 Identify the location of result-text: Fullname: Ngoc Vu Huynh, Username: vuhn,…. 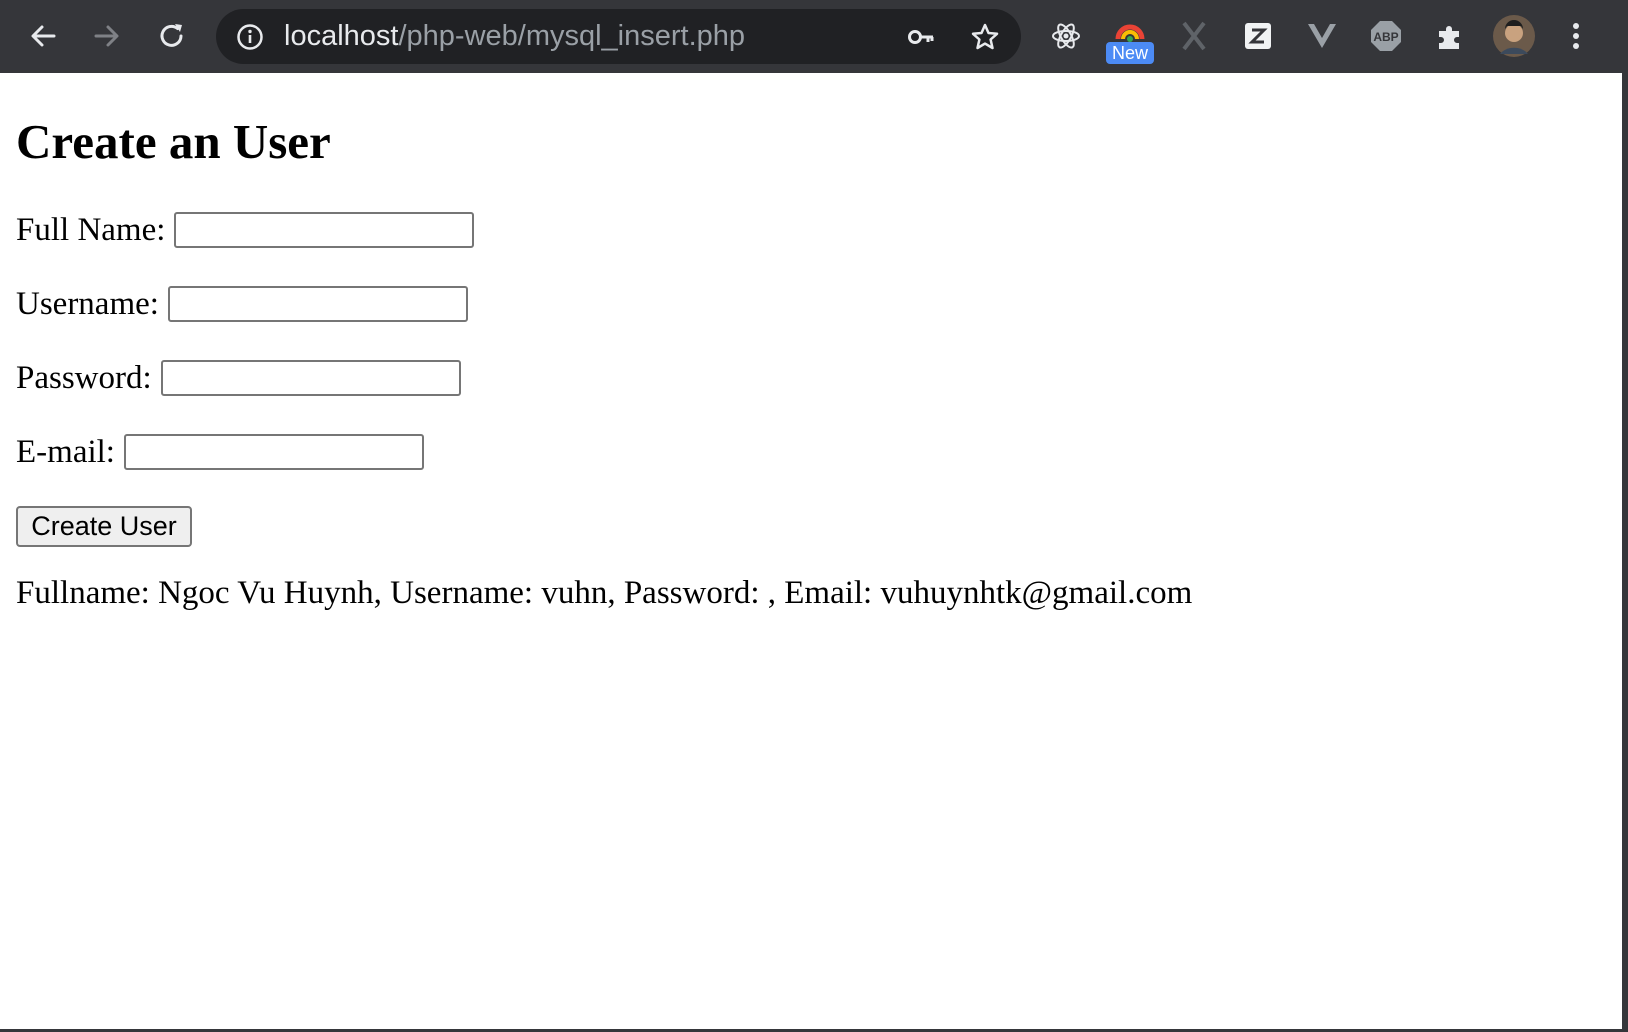
(604, 593).